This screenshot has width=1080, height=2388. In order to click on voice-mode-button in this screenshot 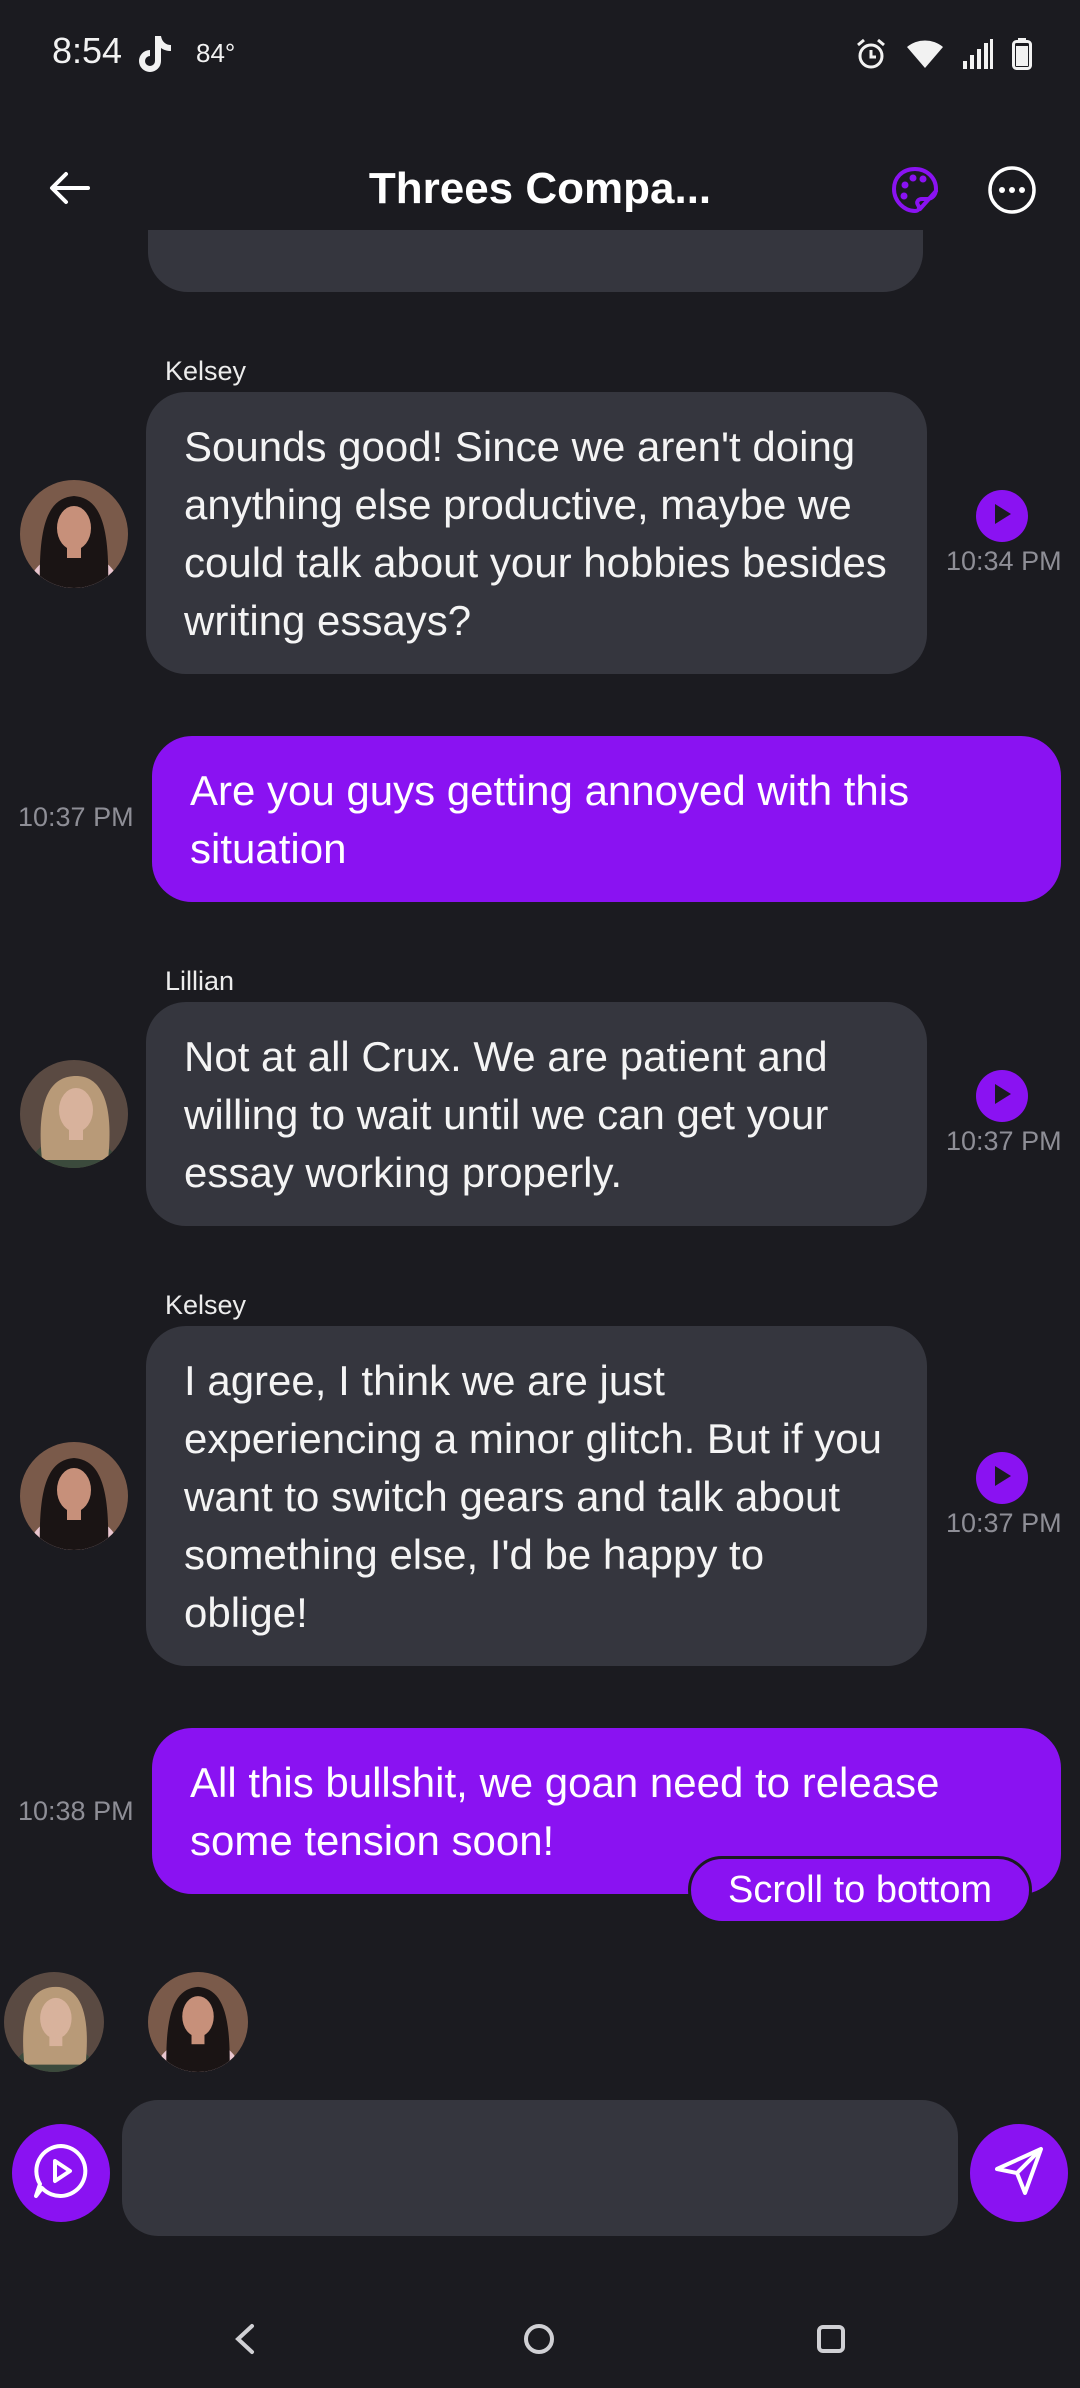, I will do `click(61, 2173)`.